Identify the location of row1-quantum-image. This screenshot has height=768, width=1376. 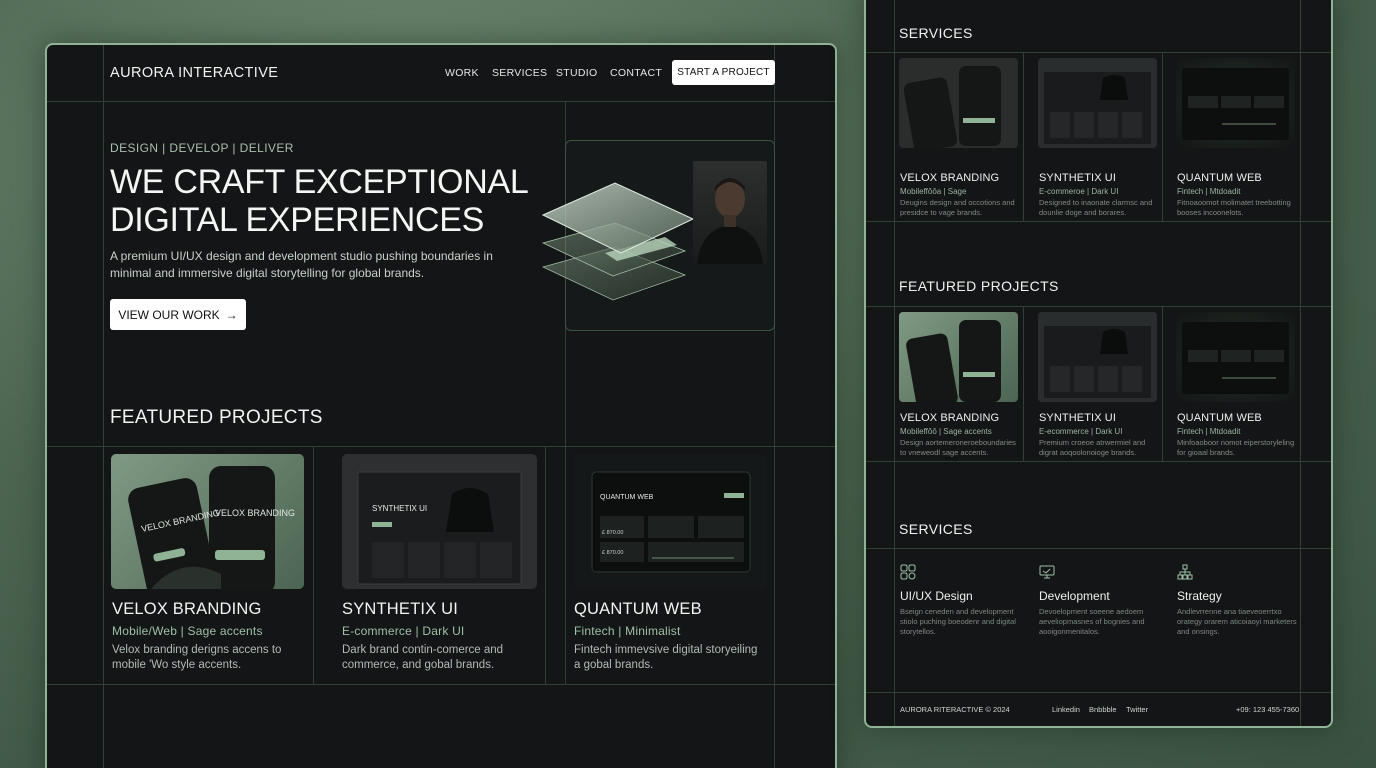
(1235, 103).